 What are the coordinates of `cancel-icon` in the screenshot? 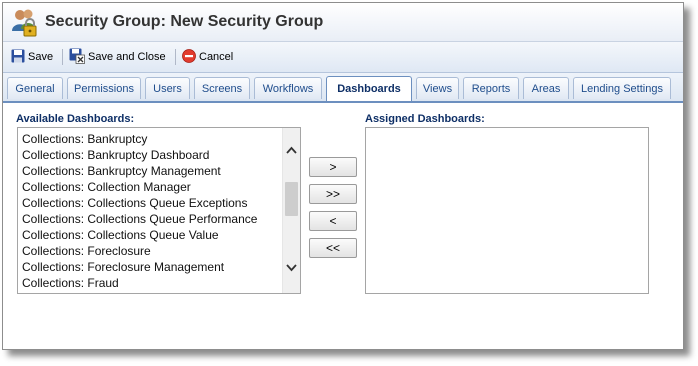 It's located at (190, 57).